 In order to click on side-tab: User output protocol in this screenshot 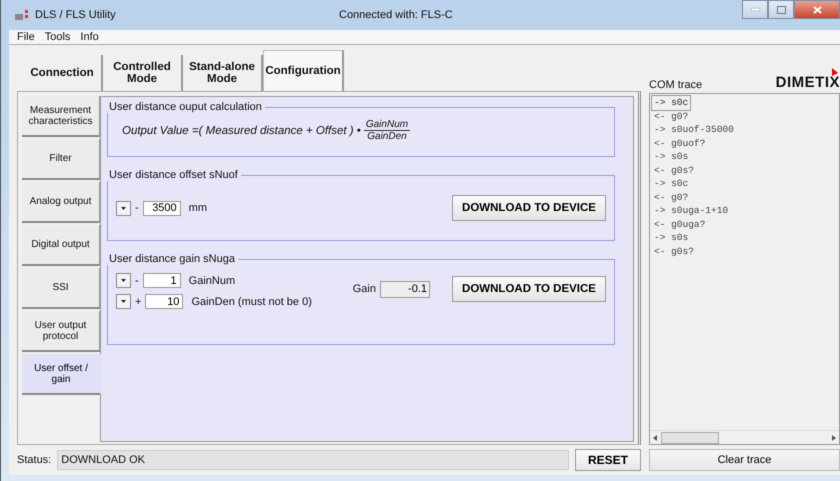, I will do `click(61, 331)`.